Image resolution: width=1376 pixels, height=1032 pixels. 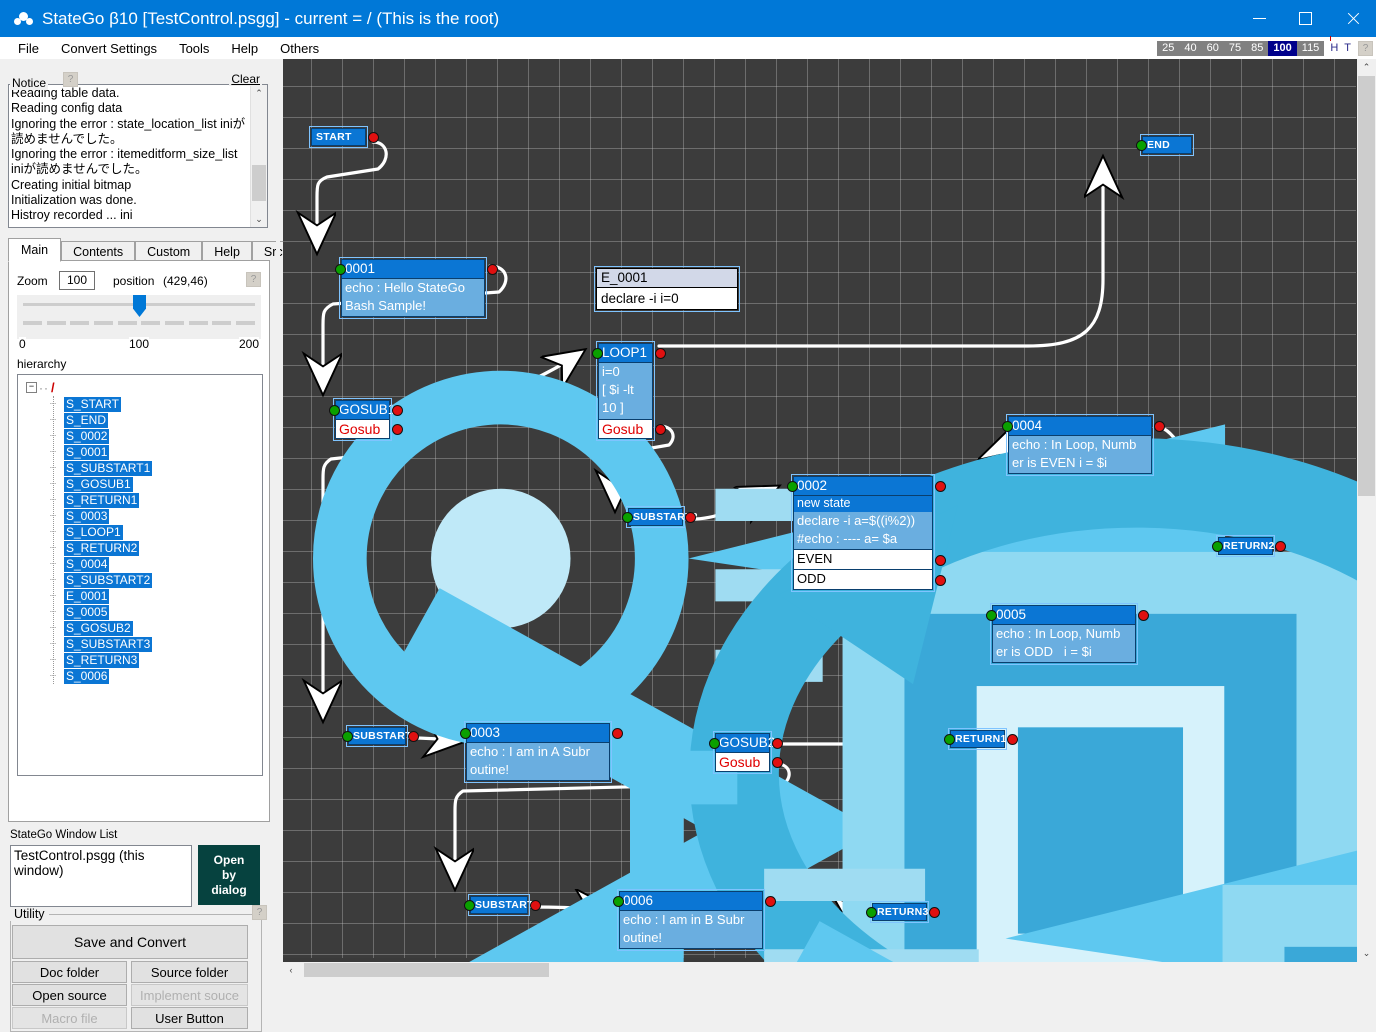 What do you see at coordinates (413, 736) in the screenshot?
I see `node-substart1-output-port` at bounding box center [413, 736].